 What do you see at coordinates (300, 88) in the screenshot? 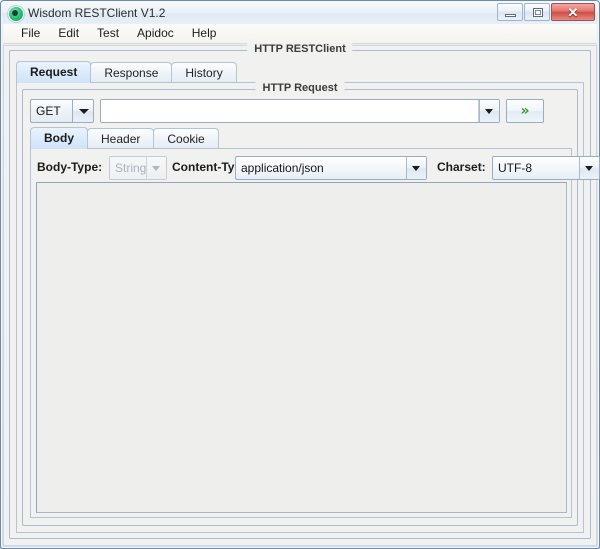
I see `http-request-group-title: HTTP Request` at bounding box center [300, 88].